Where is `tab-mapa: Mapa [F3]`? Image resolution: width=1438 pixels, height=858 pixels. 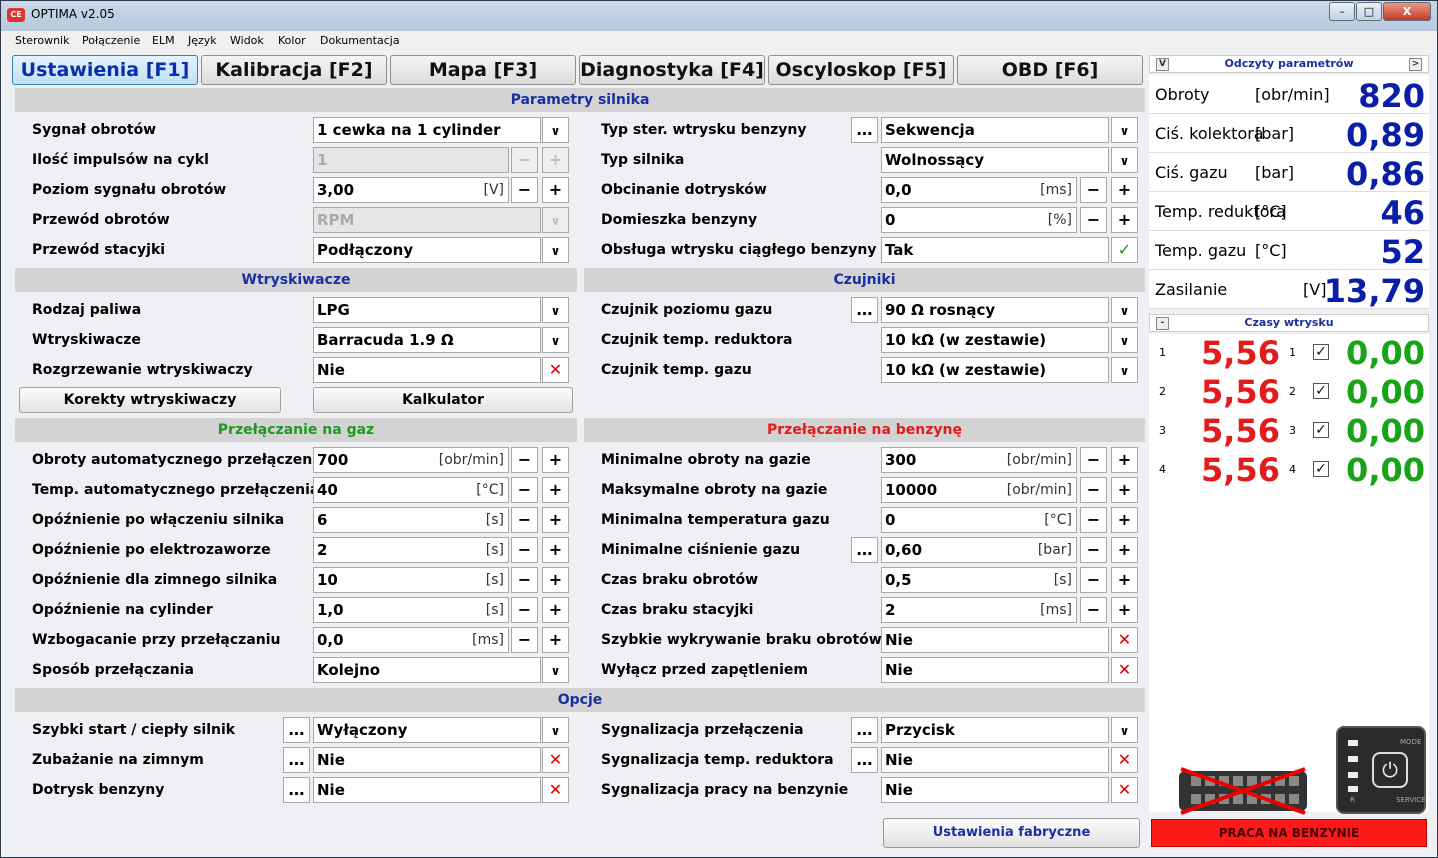 tab-mapa: Mapa [F3] is located at coordinates (483, 70).